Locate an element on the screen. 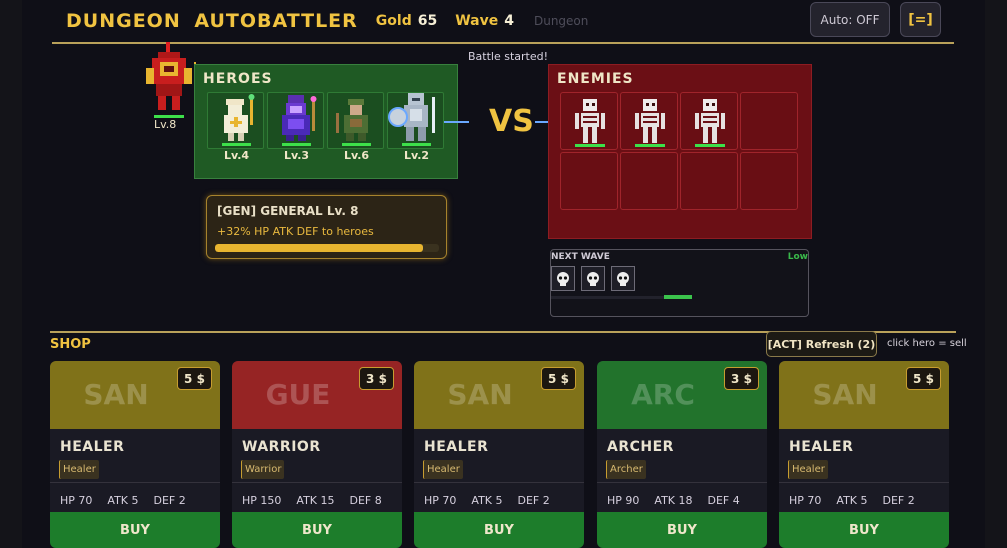 This screenshot has width=1007, height=548. card-stats: HP 90 ATK 18 DEF 4 is located at coordinates (681, 500).